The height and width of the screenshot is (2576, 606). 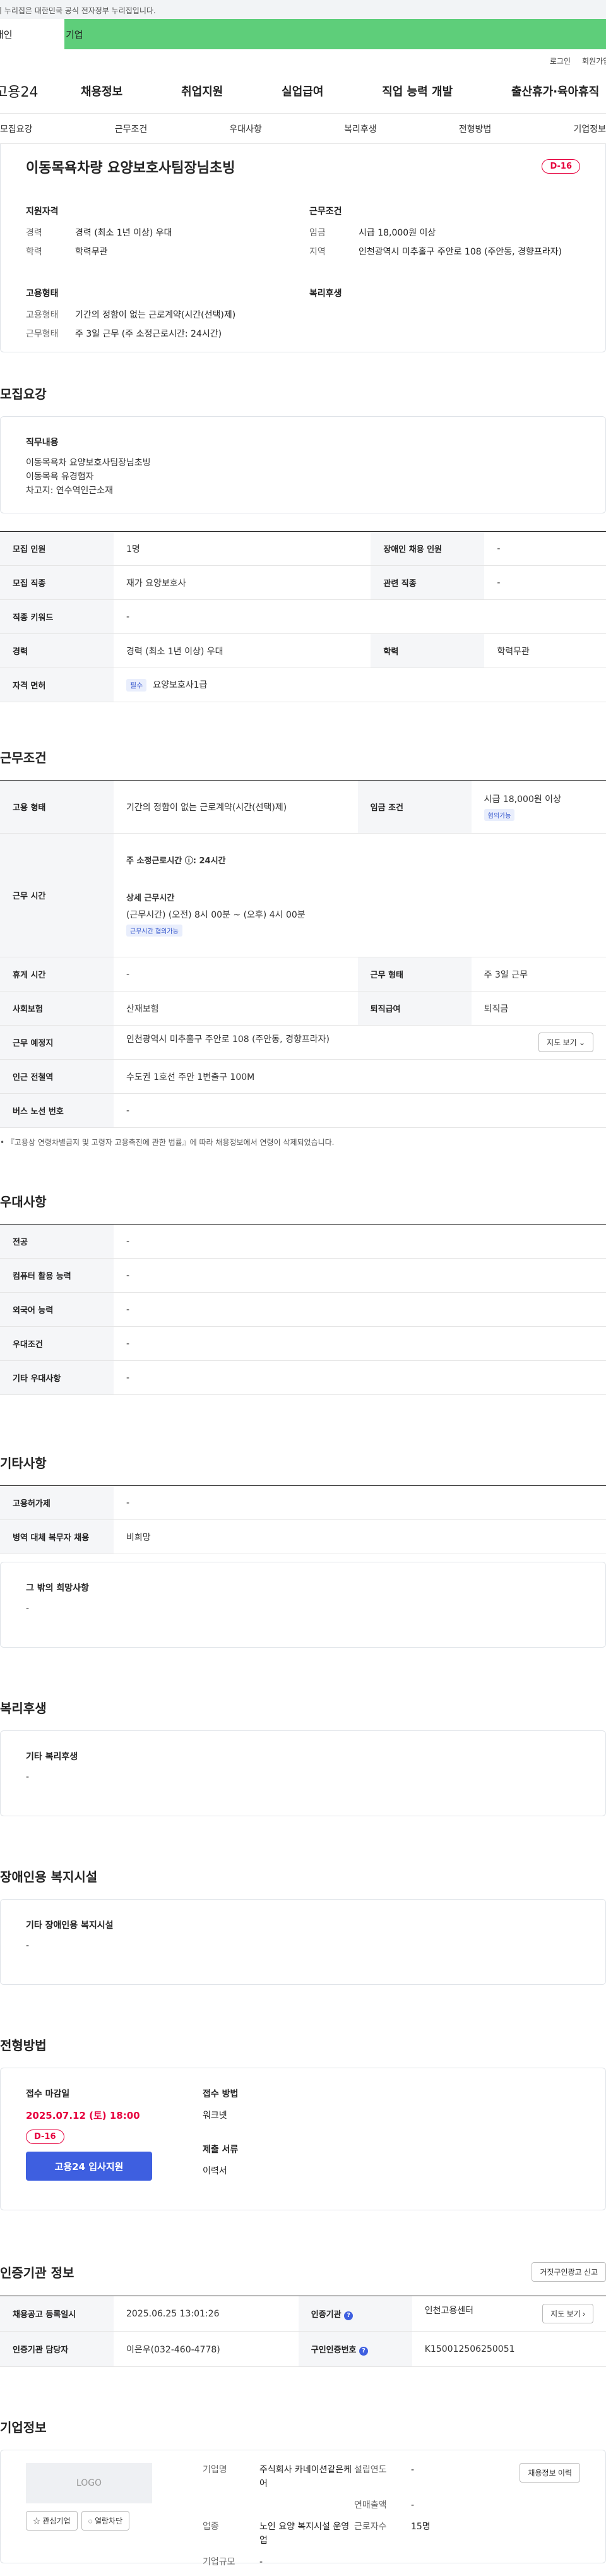 What do you see at coordinates (206, 2314) in the screenshot?
I see `table-value: 2025.06.25 13:01:26` at bounding box center [206, 2314].